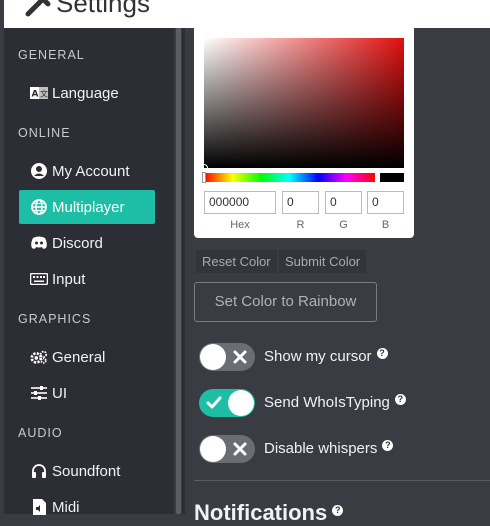 The width and height of the screenshot is (490, 526). Describe the element at coordinates (285, 302) in the screenshot. I see `set-rainbow-button: Set Color to Rainbow` at that location.